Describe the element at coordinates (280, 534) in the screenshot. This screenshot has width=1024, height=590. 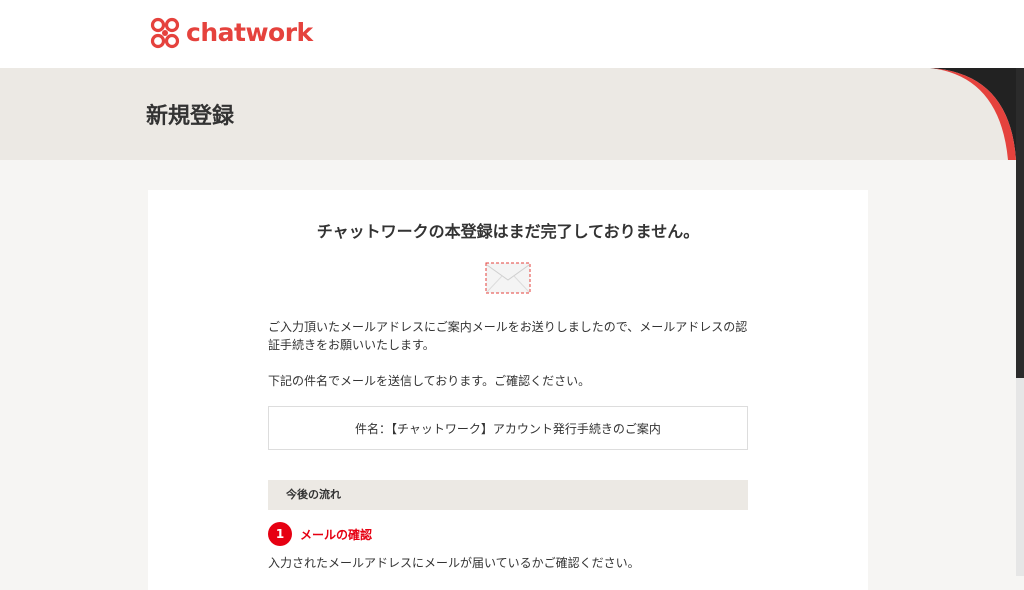
I see `step-number-badge: 1` at that location.